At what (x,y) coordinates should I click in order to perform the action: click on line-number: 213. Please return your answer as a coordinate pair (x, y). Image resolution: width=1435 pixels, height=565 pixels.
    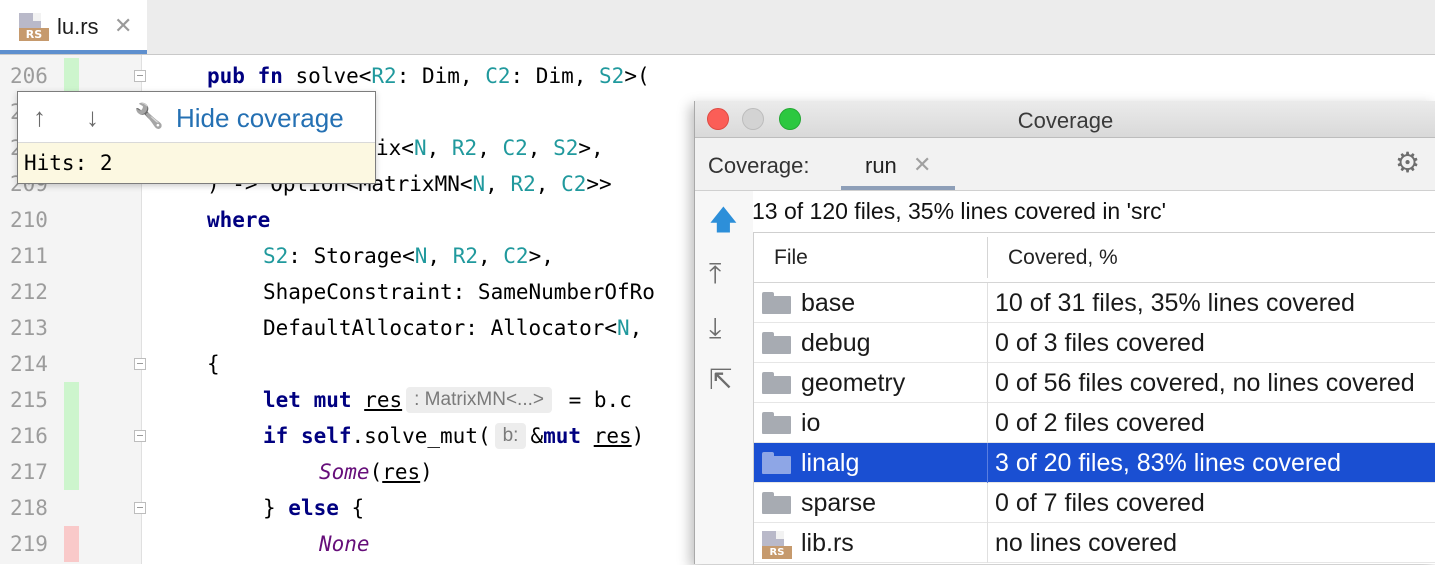
    Looking at the image, I should click on (29, 328).